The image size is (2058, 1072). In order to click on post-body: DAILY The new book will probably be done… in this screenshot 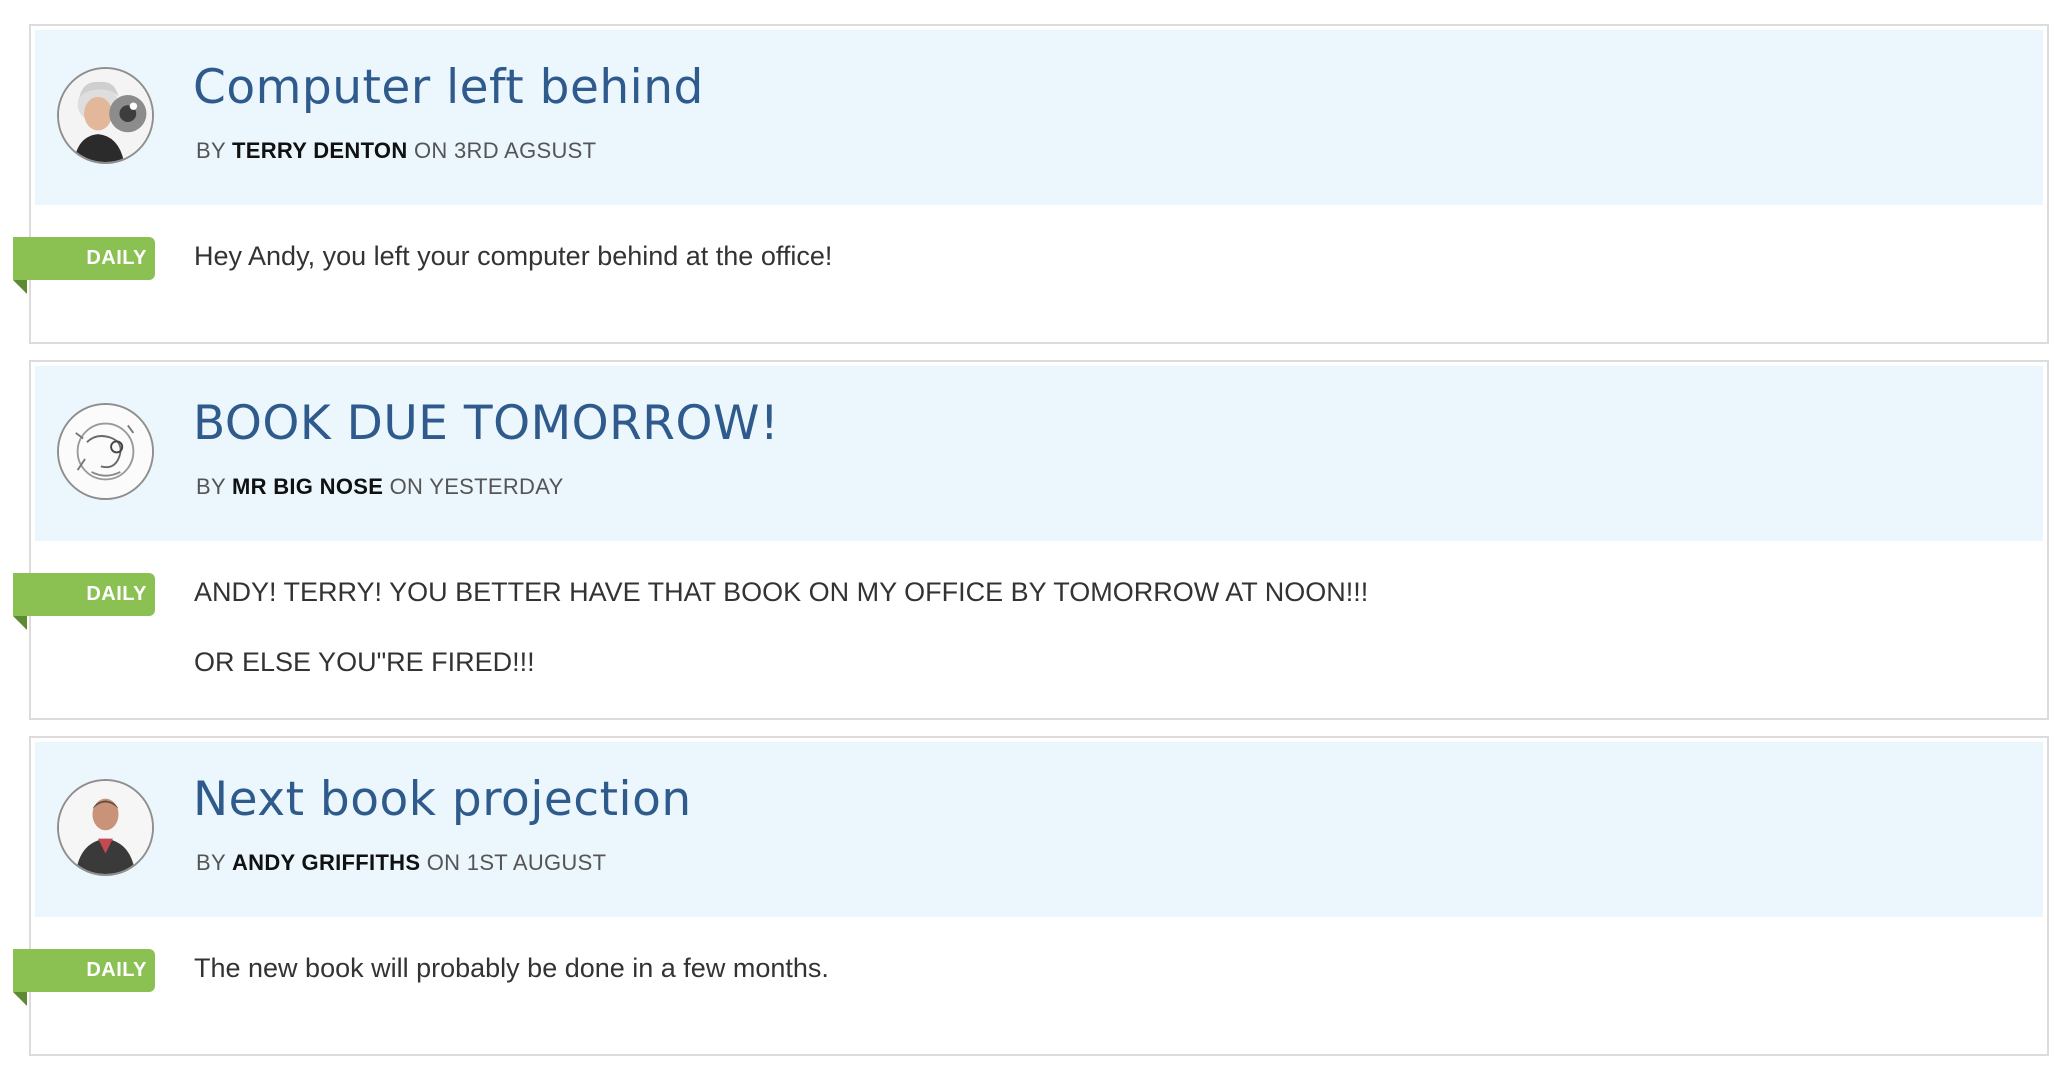, I will do `click(1030, 961)`.